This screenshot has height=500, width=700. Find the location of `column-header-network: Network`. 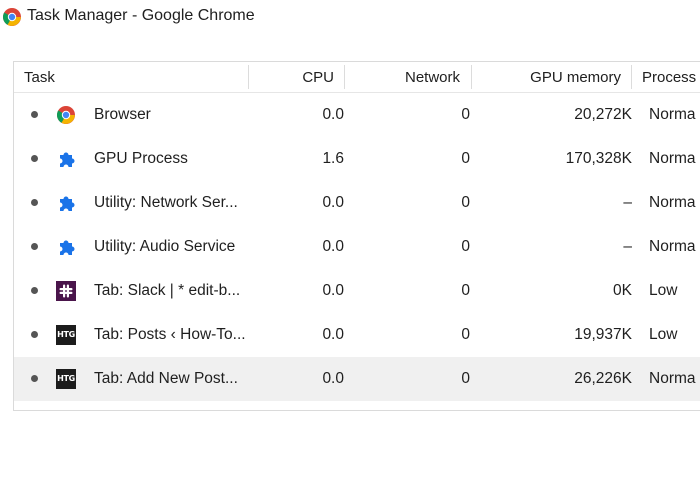

column-header-network: Network is located at coordinates (407, 77).